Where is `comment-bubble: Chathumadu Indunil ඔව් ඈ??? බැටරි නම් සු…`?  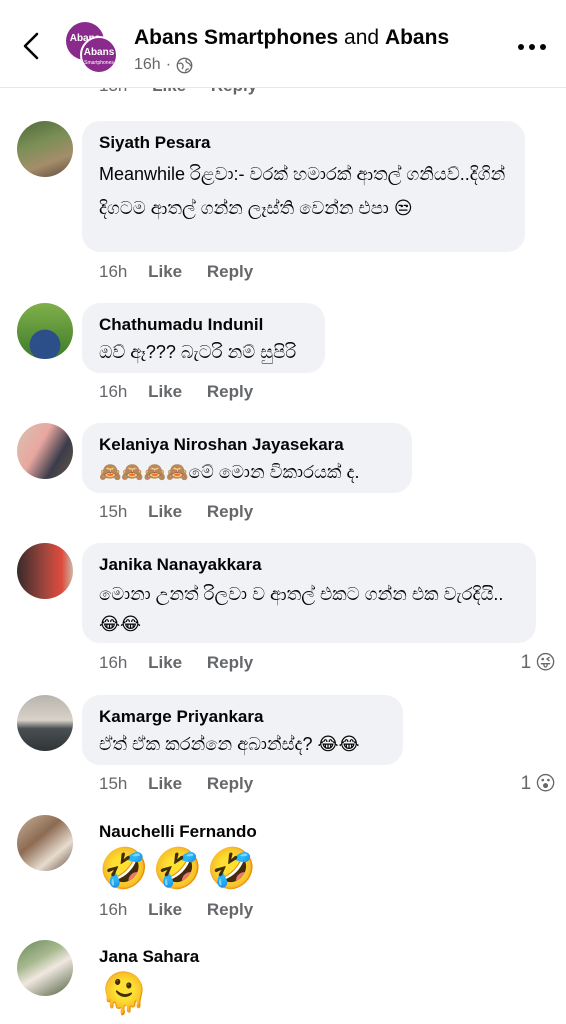
comment-bubble: Chathumadu Indunil ඔව් ඈ??? බැටරි නම් සු… is located at coordinates (203, 338).